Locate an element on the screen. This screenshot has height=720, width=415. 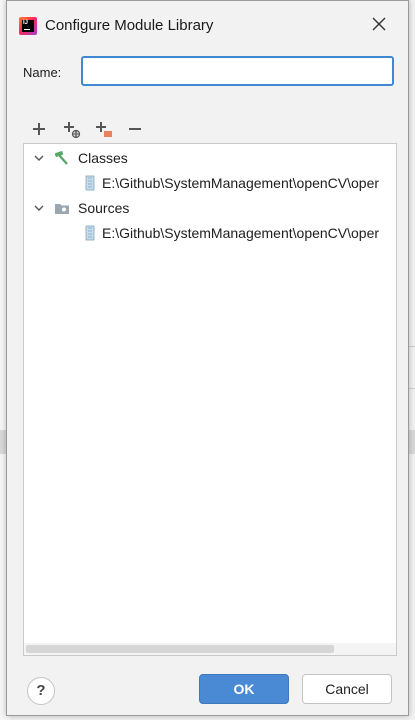
folder-icon is located at coordinates (62, 209).